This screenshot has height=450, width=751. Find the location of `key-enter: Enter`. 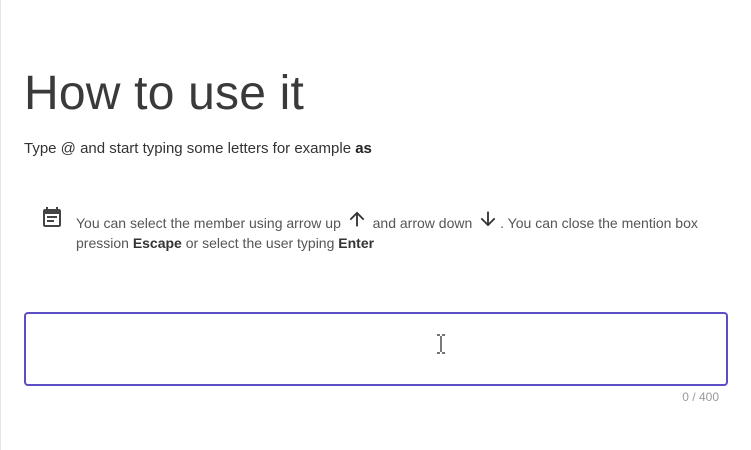

key-enter: Enter is located at coordinates (356, 243).